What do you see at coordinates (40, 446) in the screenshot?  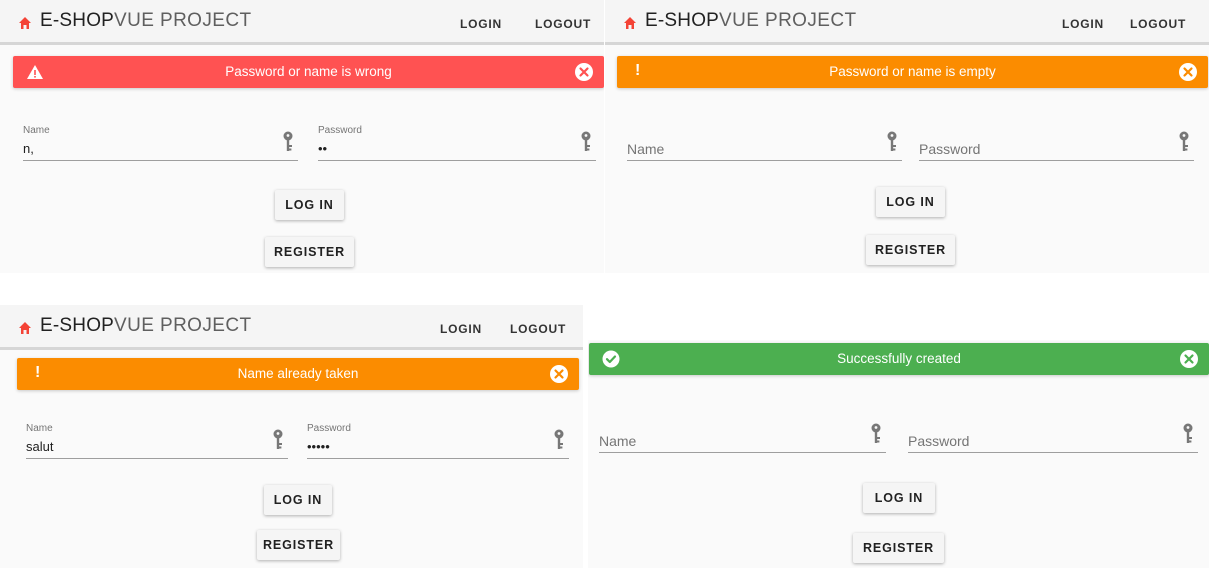 I see `name-field-value: salut` at bounding box center [40, 446].